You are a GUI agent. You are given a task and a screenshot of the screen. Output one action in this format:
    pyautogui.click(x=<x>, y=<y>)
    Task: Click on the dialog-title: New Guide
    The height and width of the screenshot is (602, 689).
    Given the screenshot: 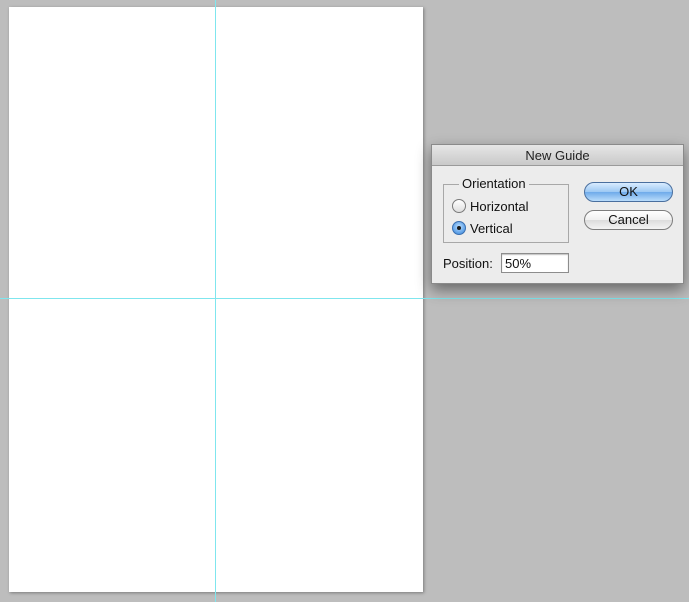 What is the action you would take?
    pyautogui.click(x=557, y=155)
    